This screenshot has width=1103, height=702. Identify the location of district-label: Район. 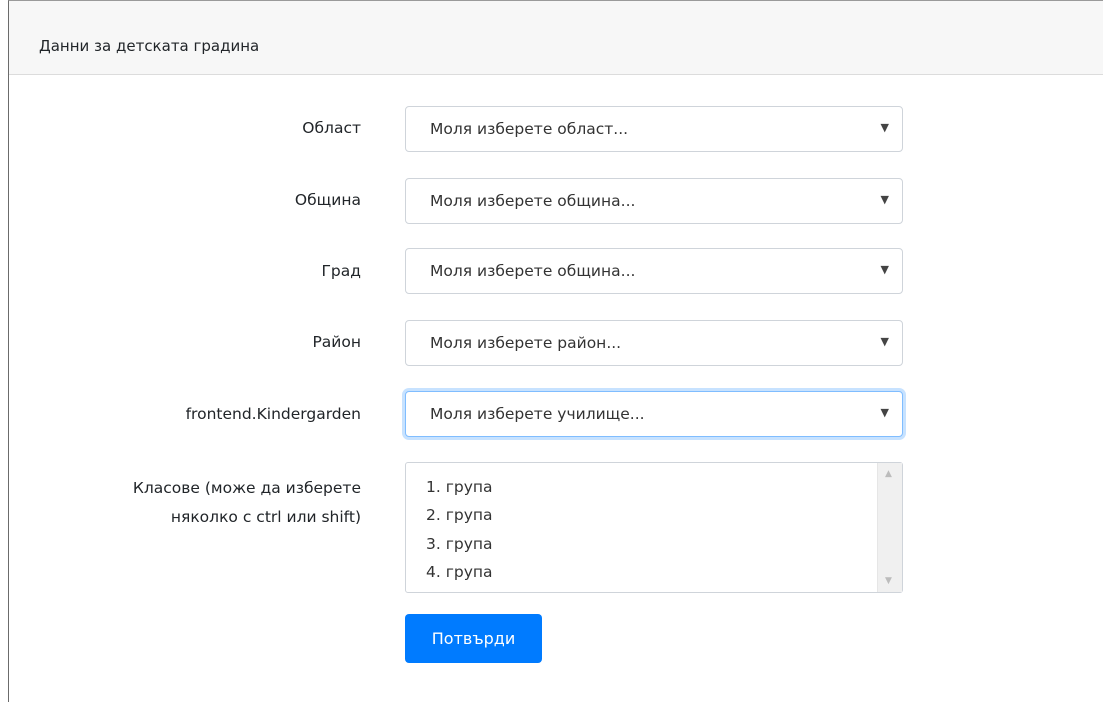
(336, 342).